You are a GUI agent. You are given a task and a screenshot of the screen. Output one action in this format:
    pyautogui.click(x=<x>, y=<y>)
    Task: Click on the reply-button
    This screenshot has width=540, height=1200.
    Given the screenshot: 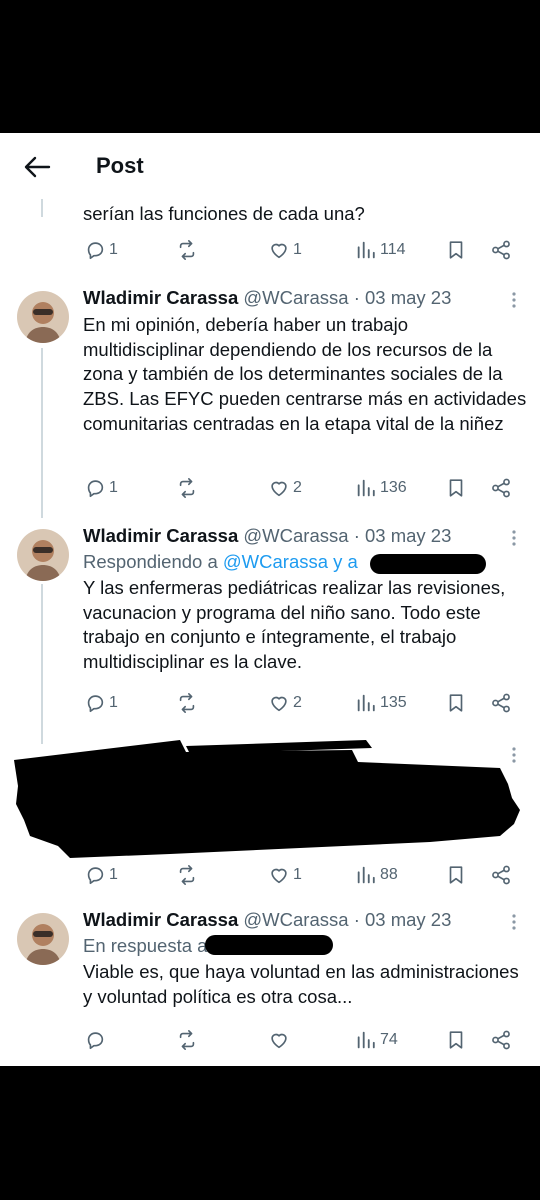 What is the action you would take?
    pyautogui.click(x=96, y=1040)
    